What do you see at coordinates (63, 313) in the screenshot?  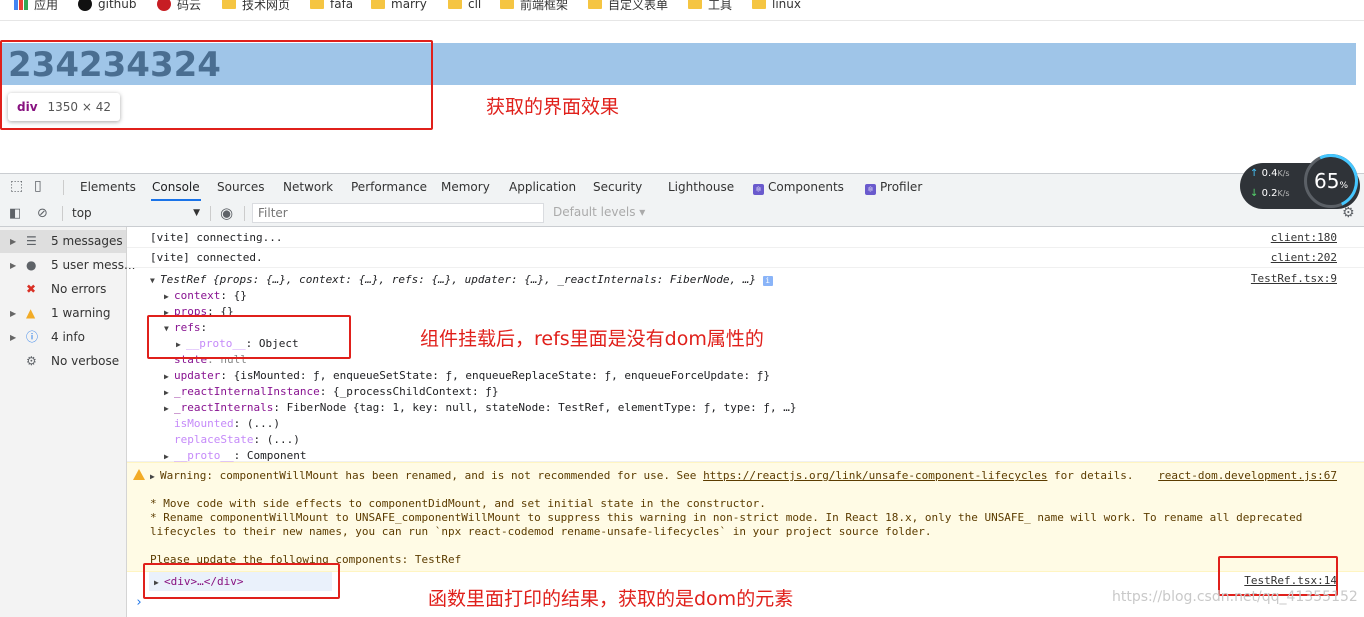 I see `sidebar-item-warnings: ▶ ▲ 1 warning` at bounding box center [63, 313].